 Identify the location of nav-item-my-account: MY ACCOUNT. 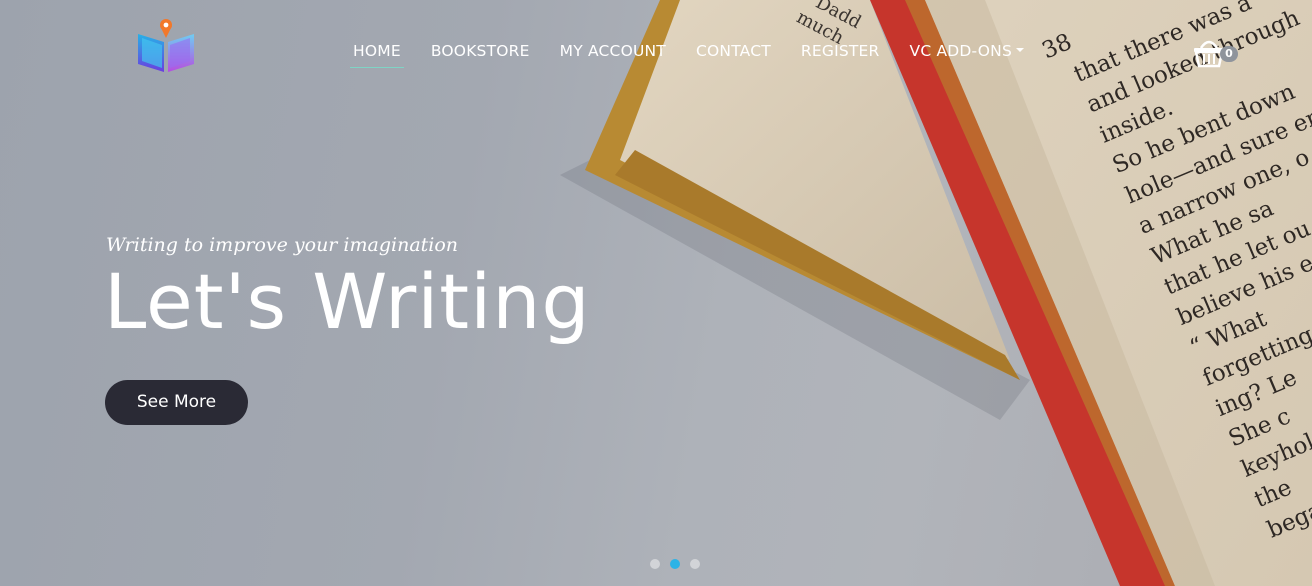
(613, 55).